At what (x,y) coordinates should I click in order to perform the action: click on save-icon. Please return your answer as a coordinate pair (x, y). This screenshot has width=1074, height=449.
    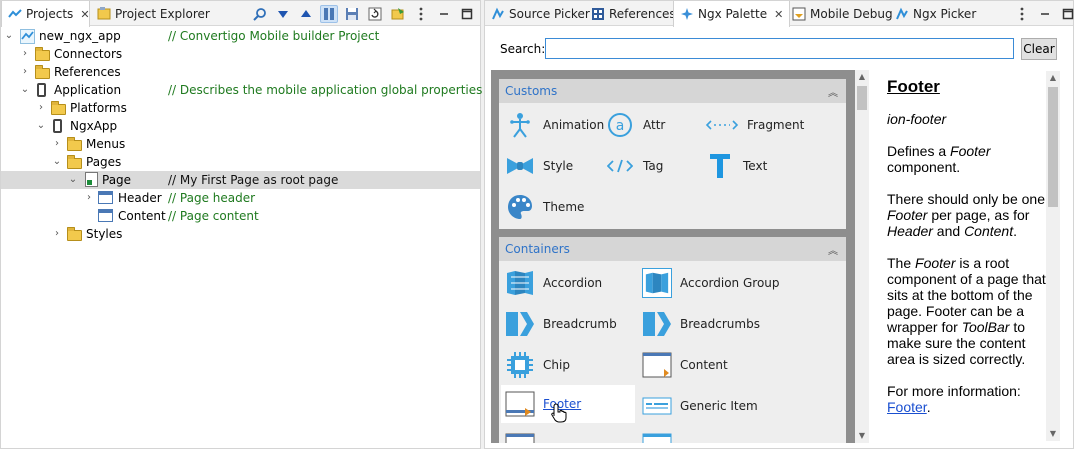
    Looking at the image, I should click on (352, 14).